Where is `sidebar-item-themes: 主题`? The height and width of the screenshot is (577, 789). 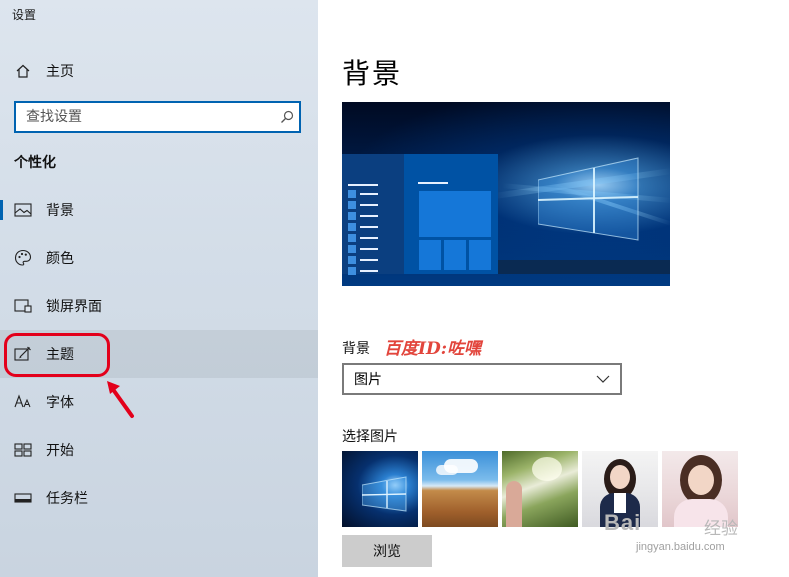
sidebar-item-themes: 主题 is located at coordinates (159, 354).